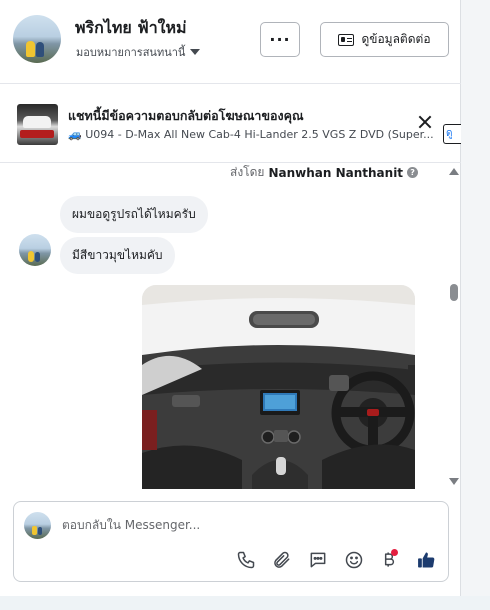 This screenshot has width=490, height=610. Describe the element at coordinates (454, 481) in the screenshot. I see `scroll-down-arrow` at that location.